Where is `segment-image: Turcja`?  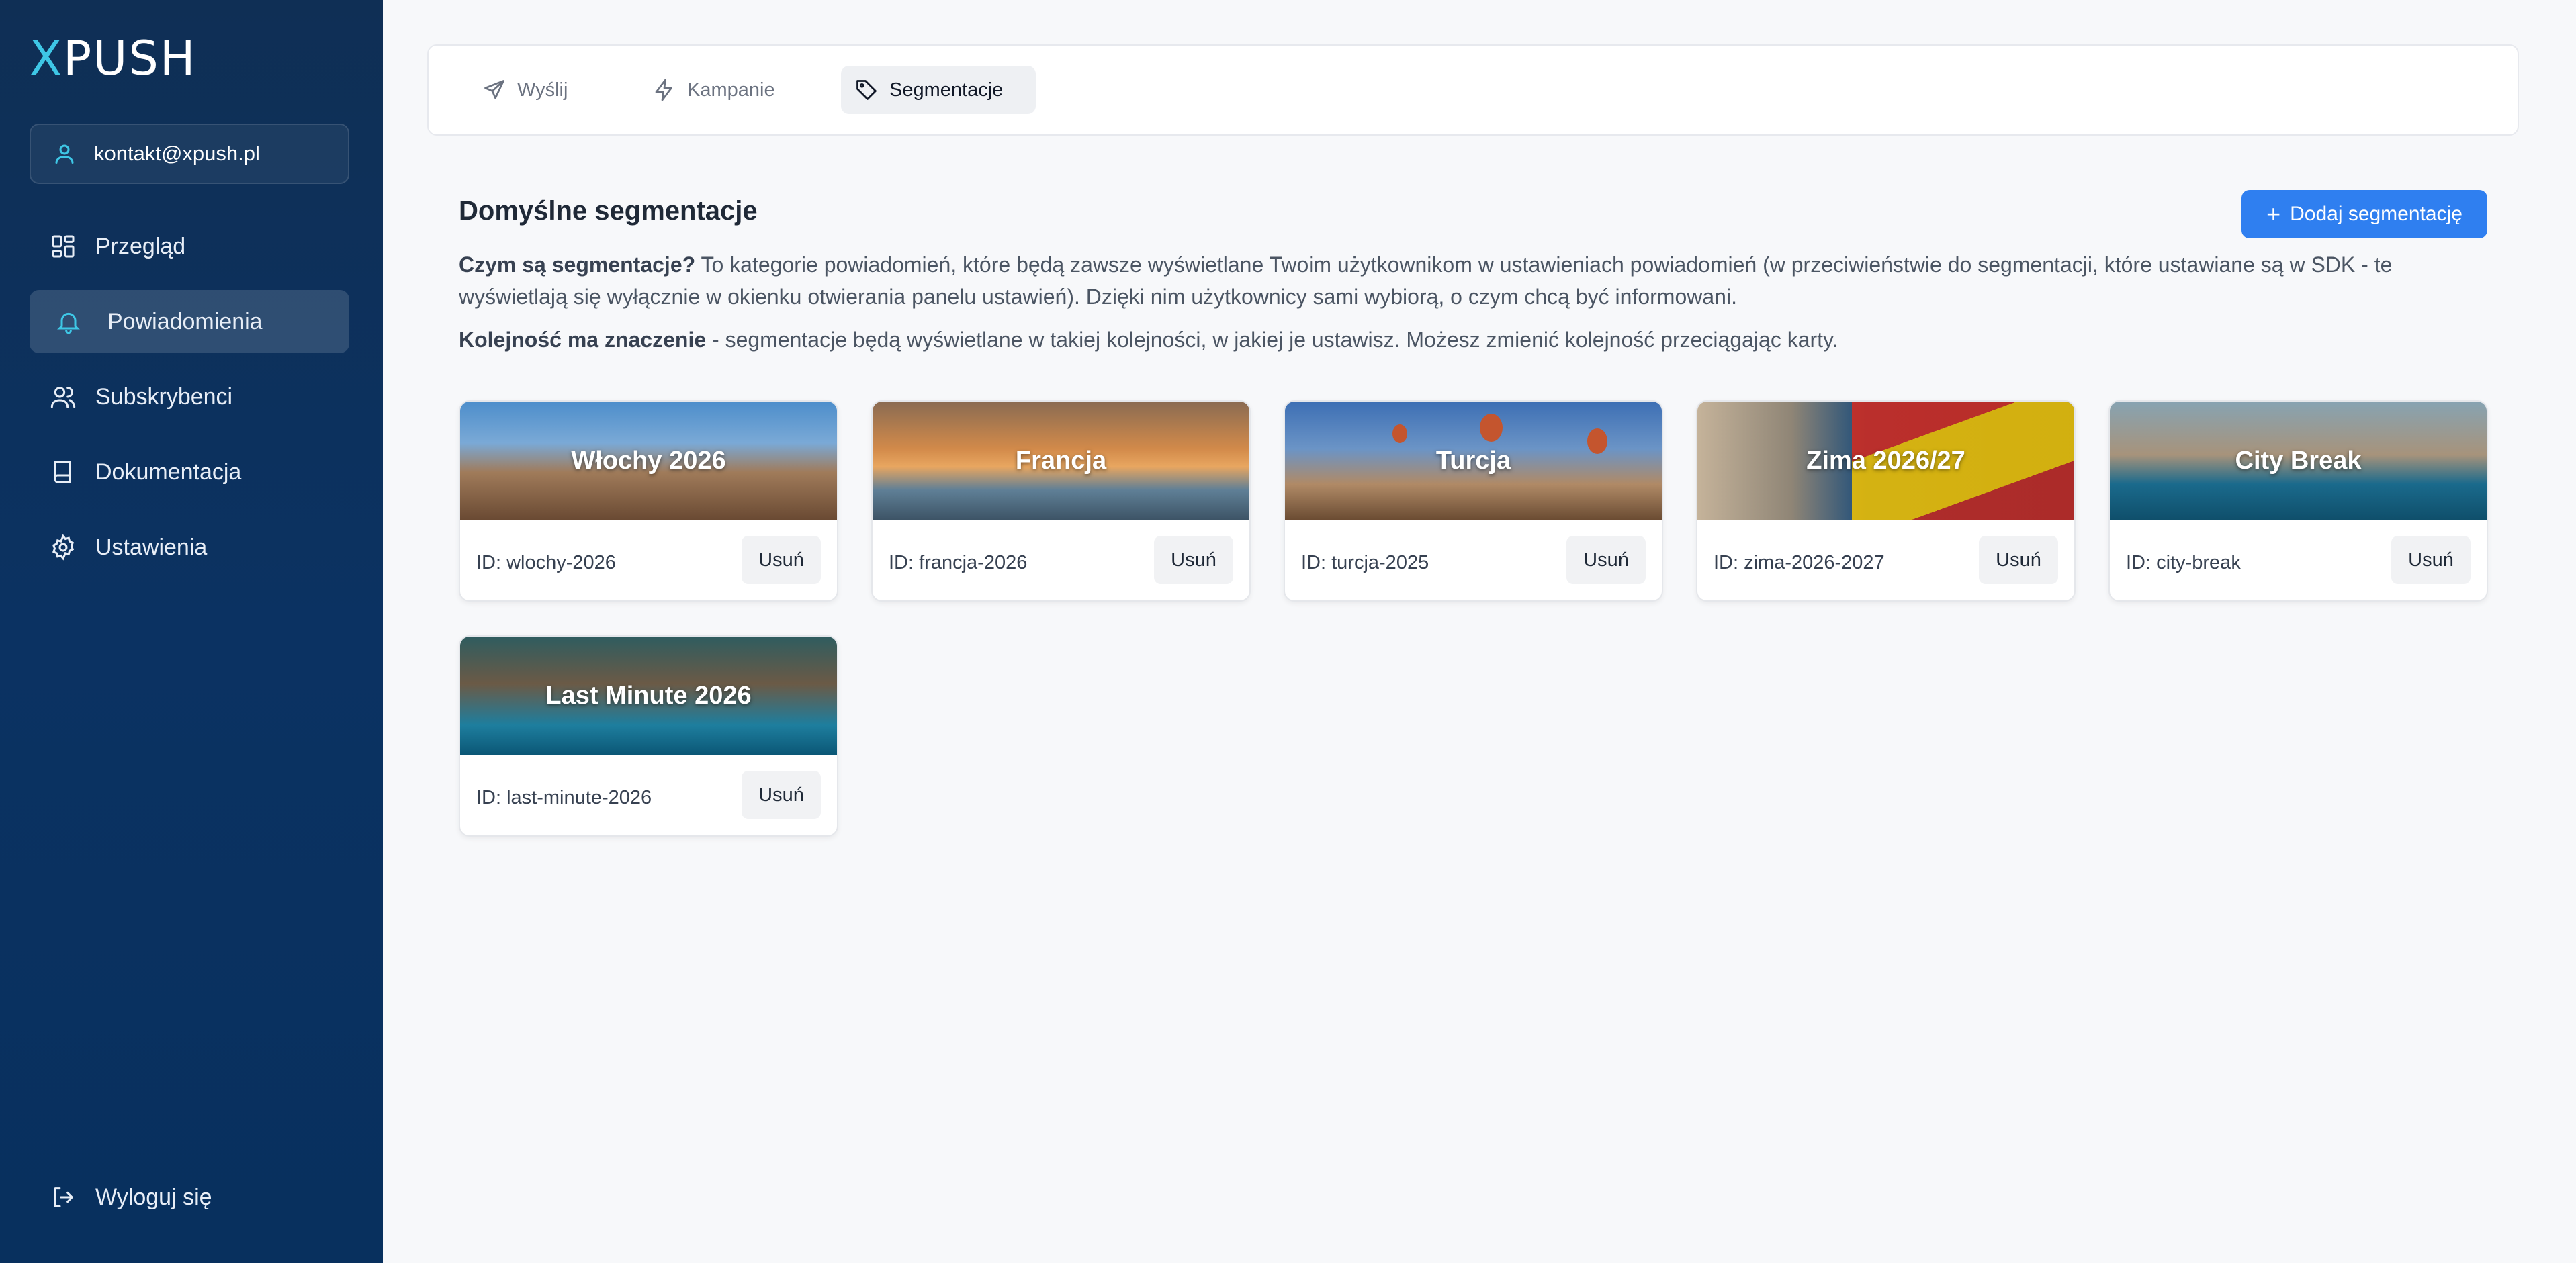
segment-image: Turcja is located at coordinates (1474, 461).